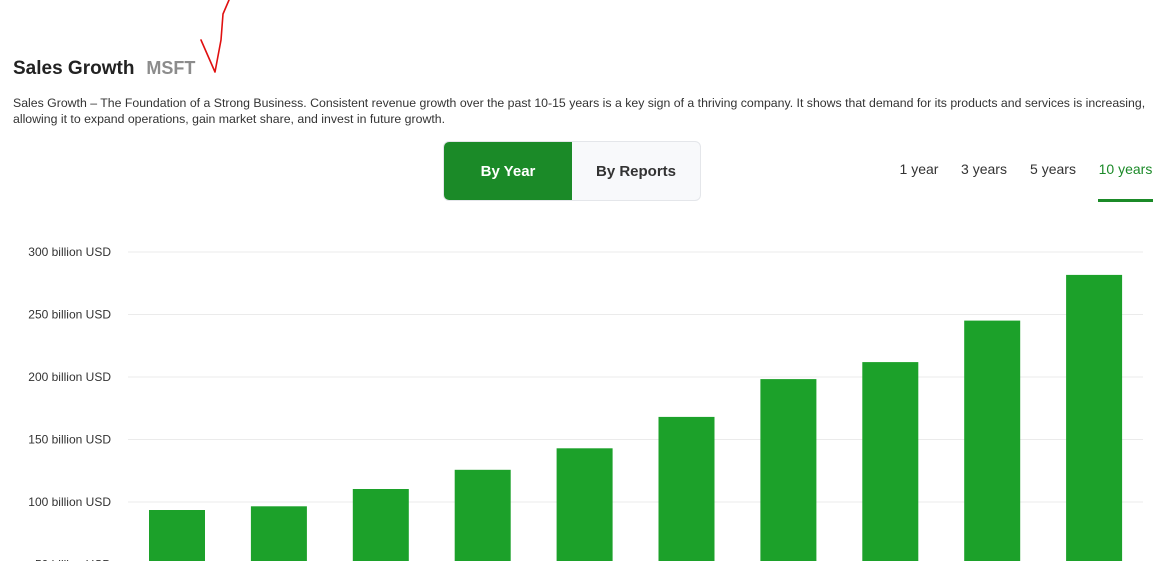 This screenshot has height=566, width=1161. What do you see at coordinates (919, 180) in the screenshot?
I see `tab-1-year: 1 year` at bounding box center [919, 180].